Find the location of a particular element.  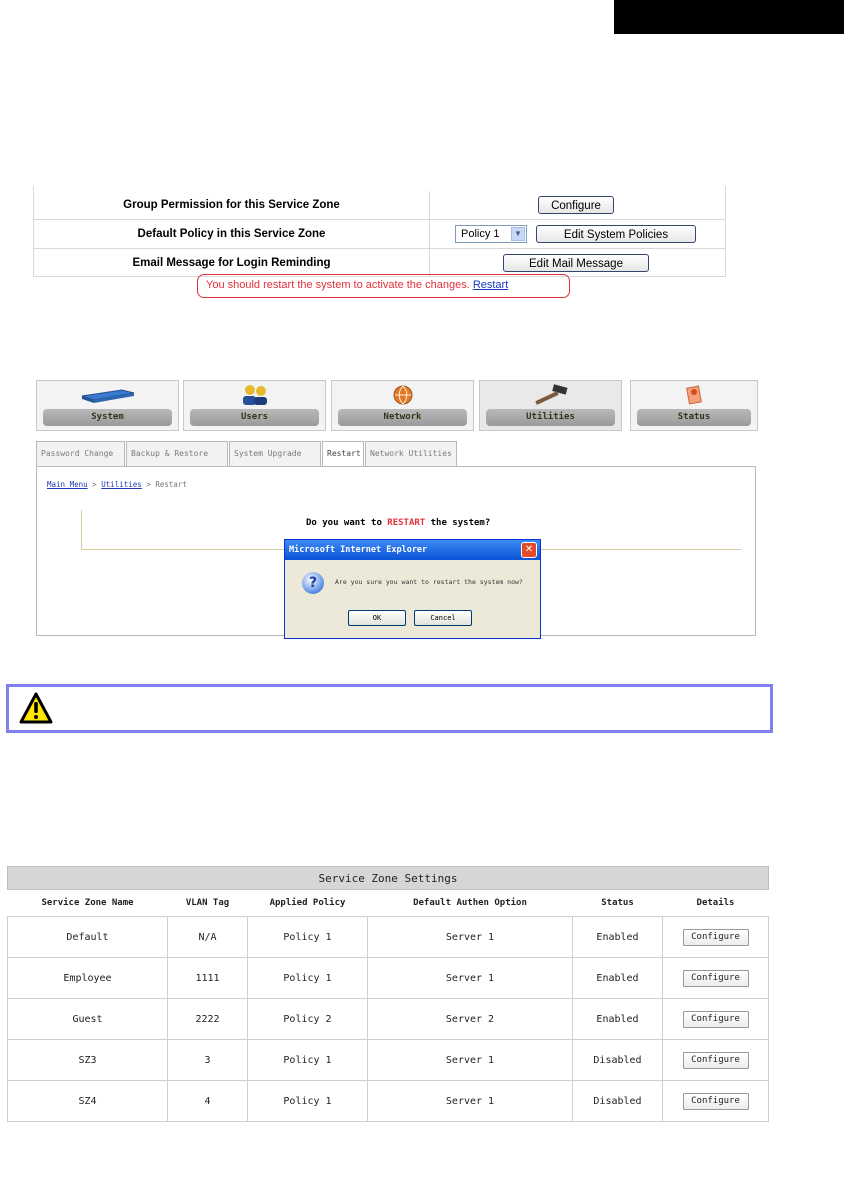

nav-tab-label: Users is located at coordinates (254, 417).